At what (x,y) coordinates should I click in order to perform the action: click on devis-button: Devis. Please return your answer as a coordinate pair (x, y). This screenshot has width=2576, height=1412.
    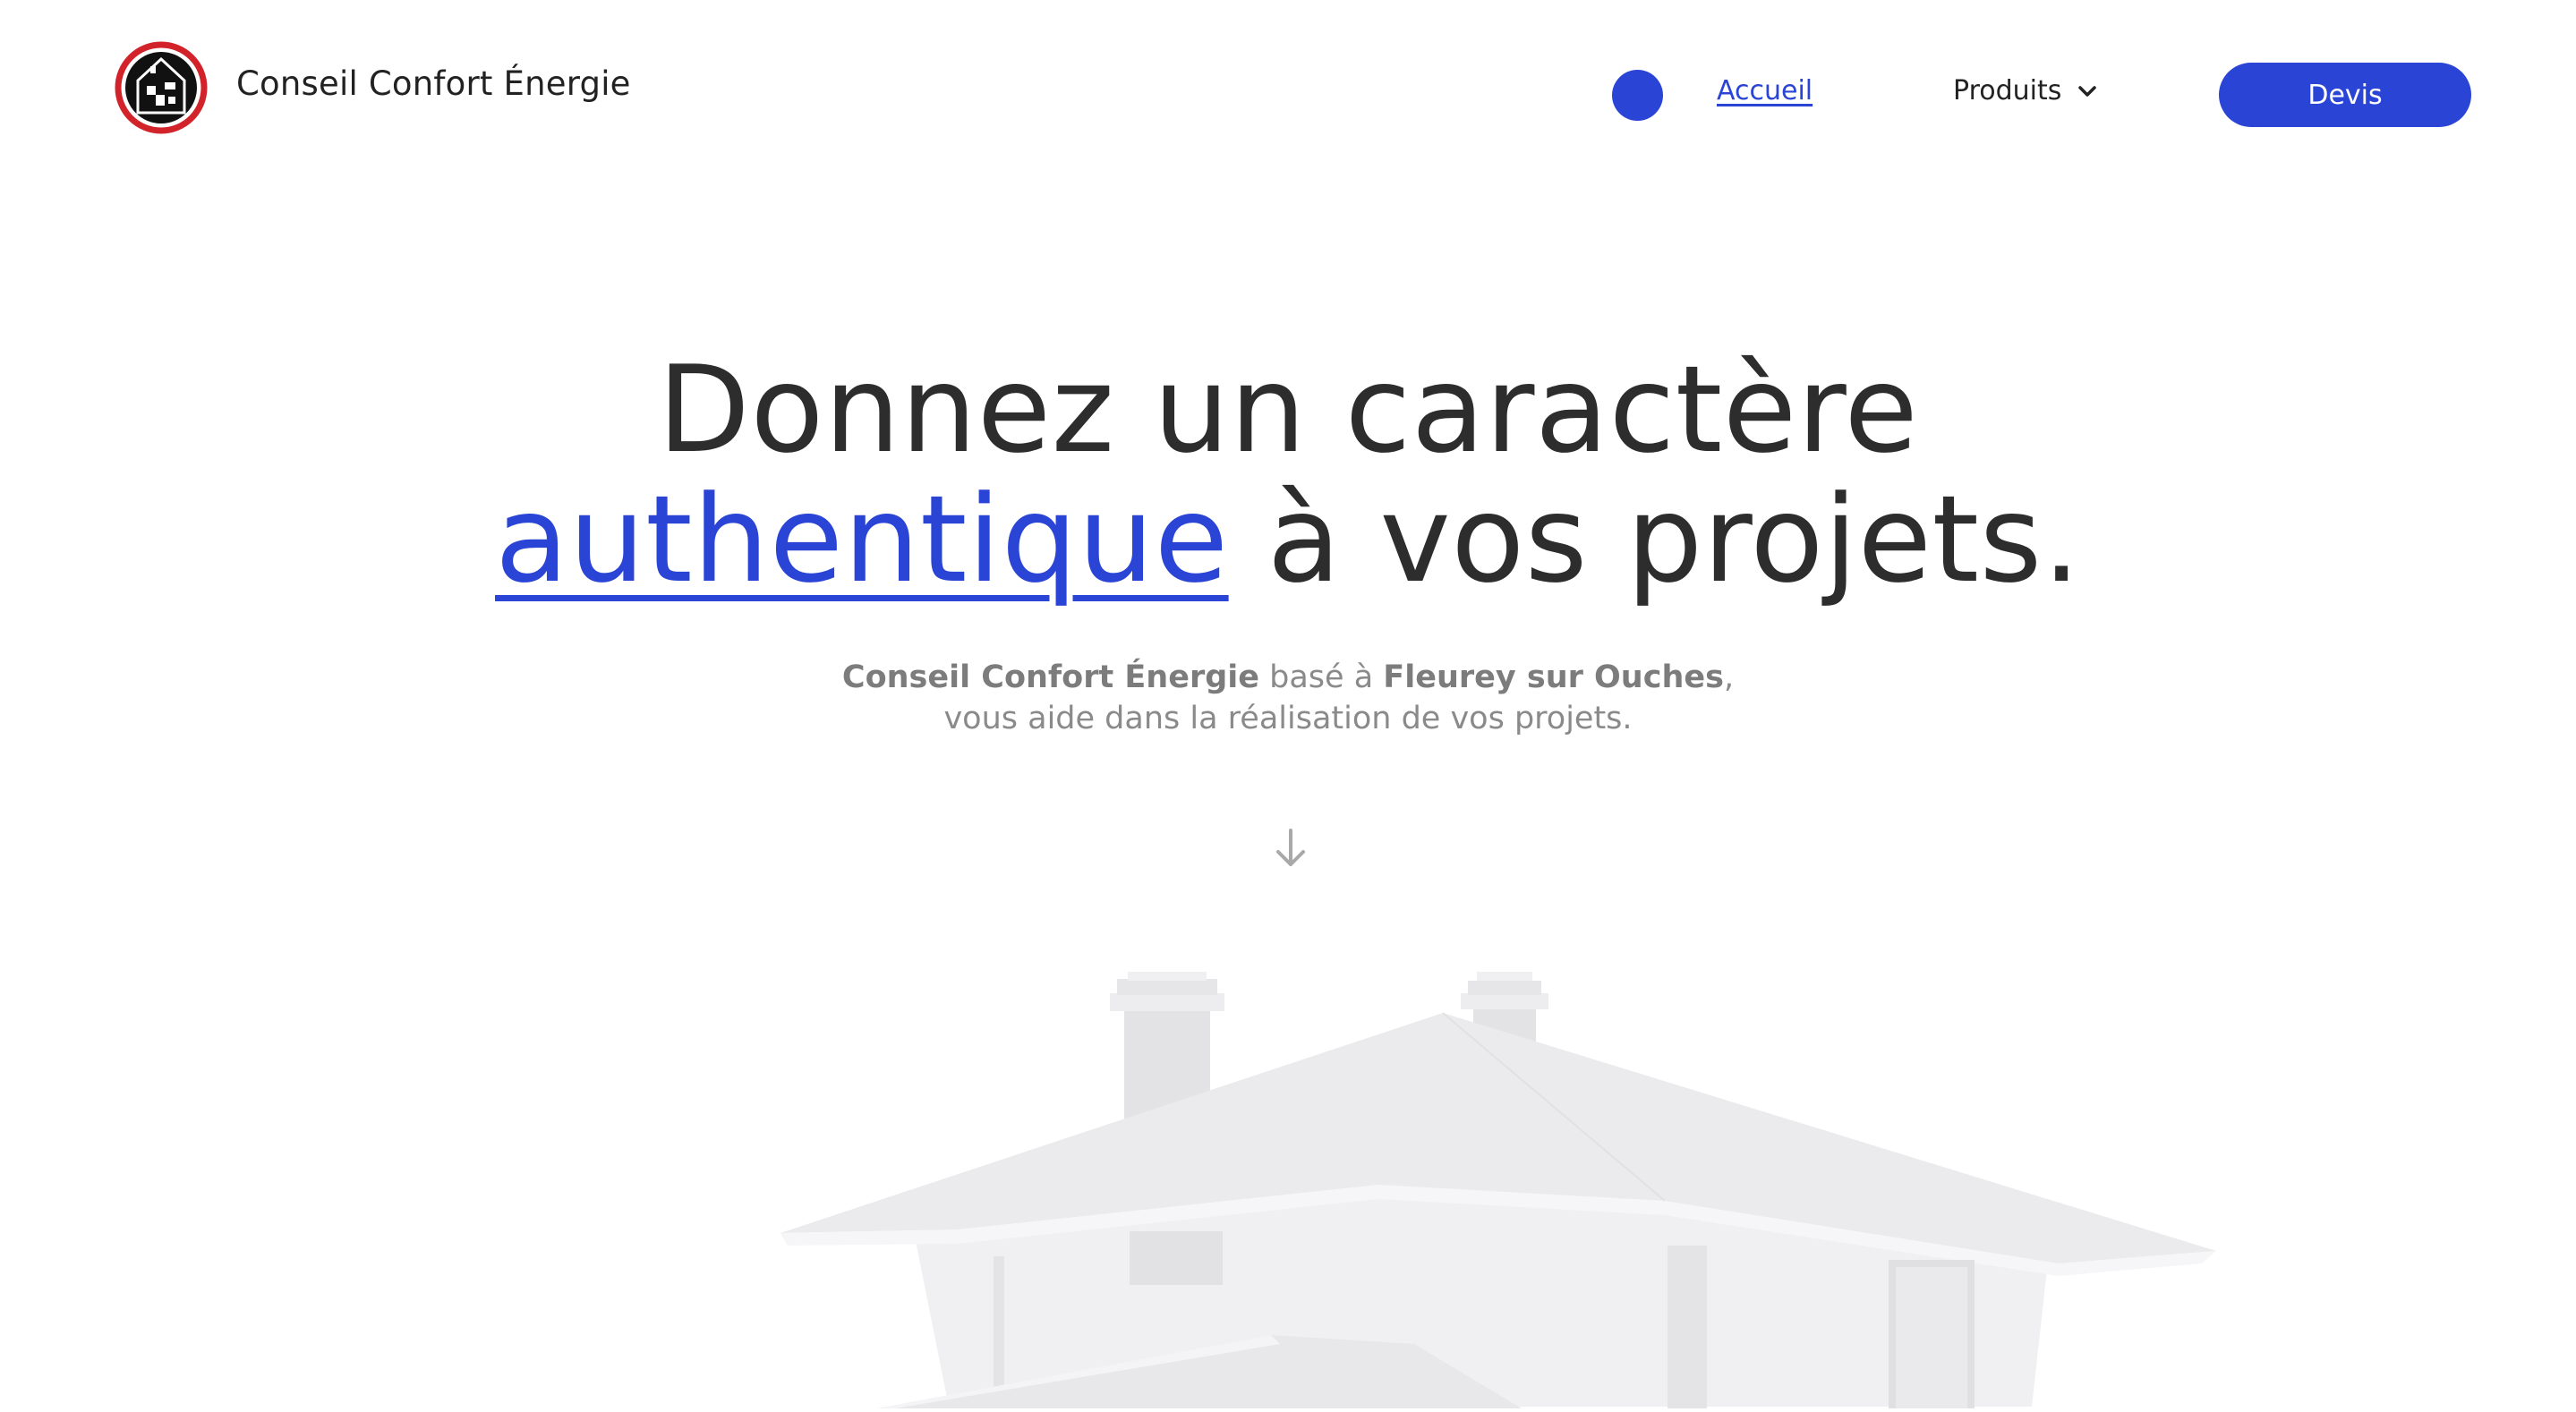
    Looking at the image, I should click on (2345, 95).